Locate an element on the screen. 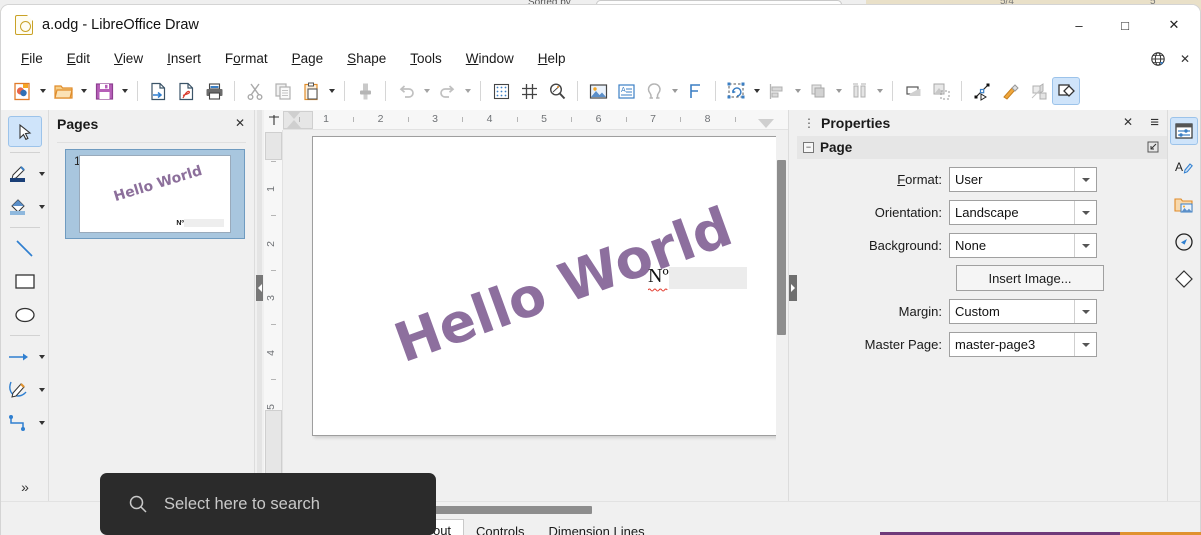 The image size is (1201, 535). sidebar-collapse-arrow is located at coordinates (793, 288).